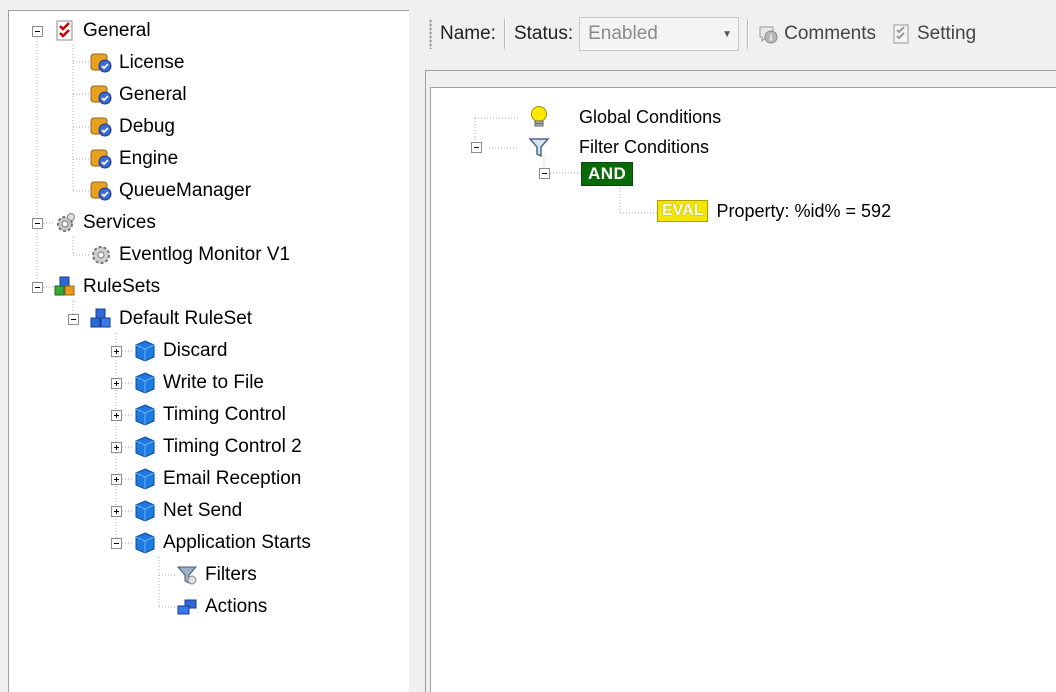 This screenshot has width=1056, height=692. I want to click on conditions-connector-lines, so click(565, 165).